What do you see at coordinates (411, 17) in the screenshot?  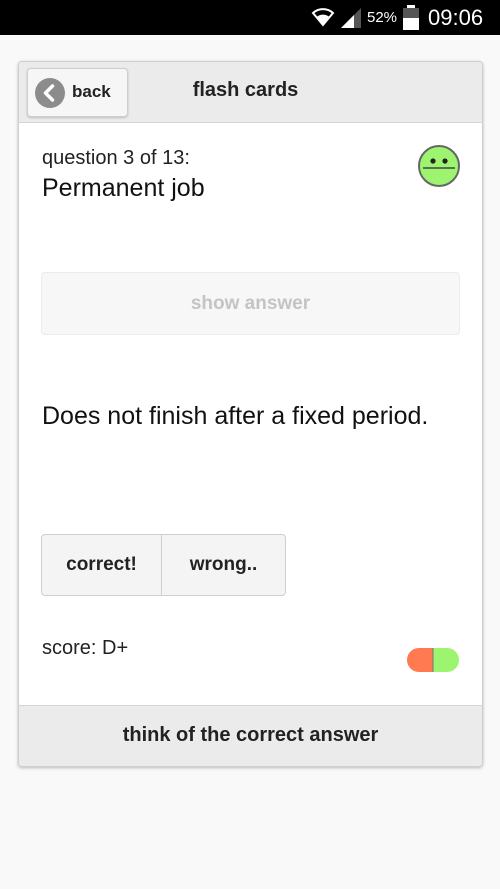 I see `battery-icon` at bounding box center [411, 17].